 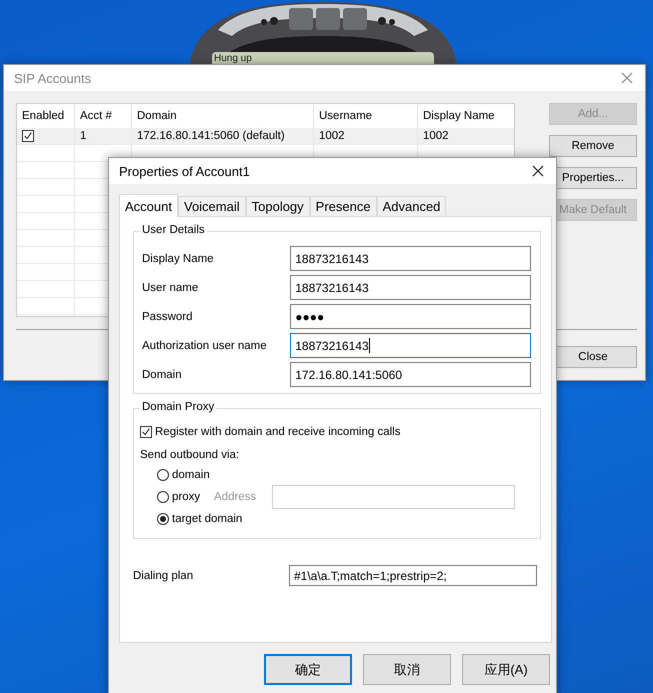 I want to click on input-field: 172.16.80.141:5060, so click(x=410, y=374).